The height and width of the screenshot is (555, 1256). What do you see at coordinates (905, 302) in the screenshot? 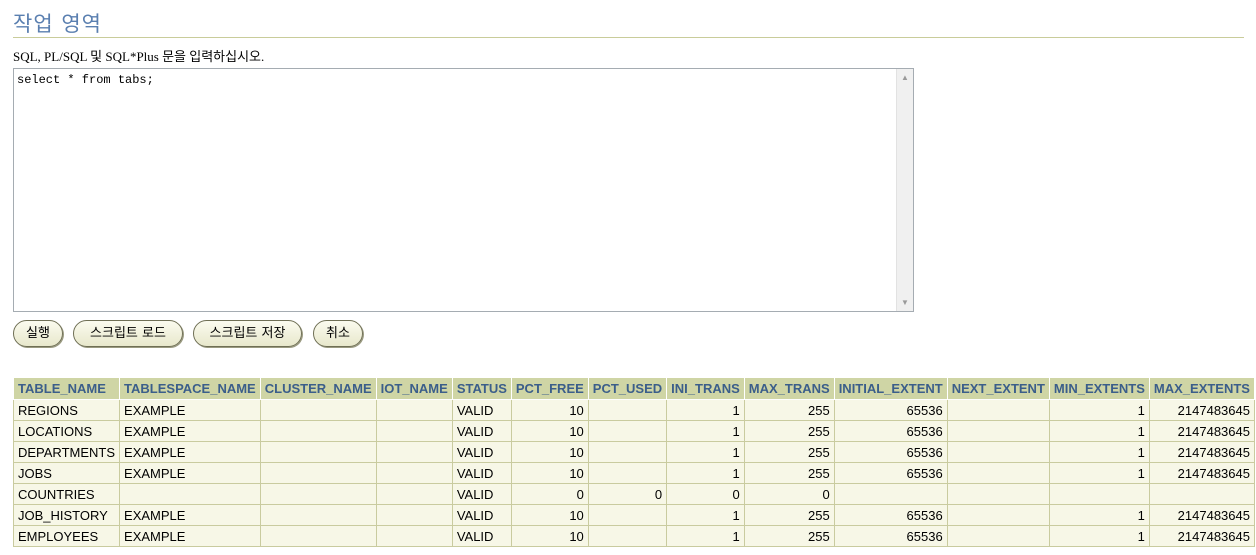
I see `scroll-down-arrow-icon: ▼` at bounding box center [905, 302].